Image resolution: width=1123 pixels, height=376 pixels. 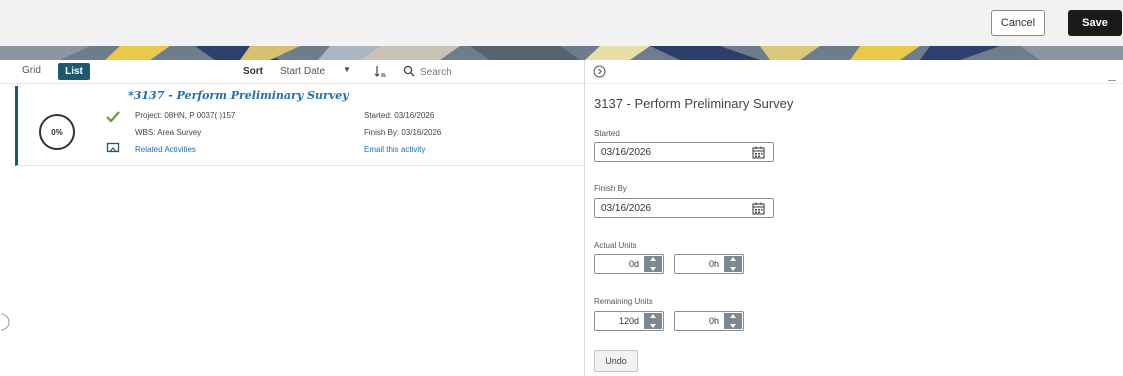 I want to click on top-bar: Cancel Save, so click(x=561, y=23).